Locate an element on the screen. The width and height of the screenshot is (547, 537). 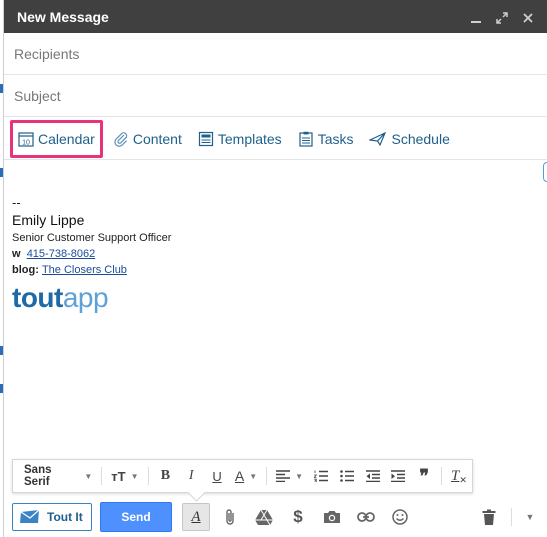
tasks-button: Tasks is located at coordinates (326, 139).